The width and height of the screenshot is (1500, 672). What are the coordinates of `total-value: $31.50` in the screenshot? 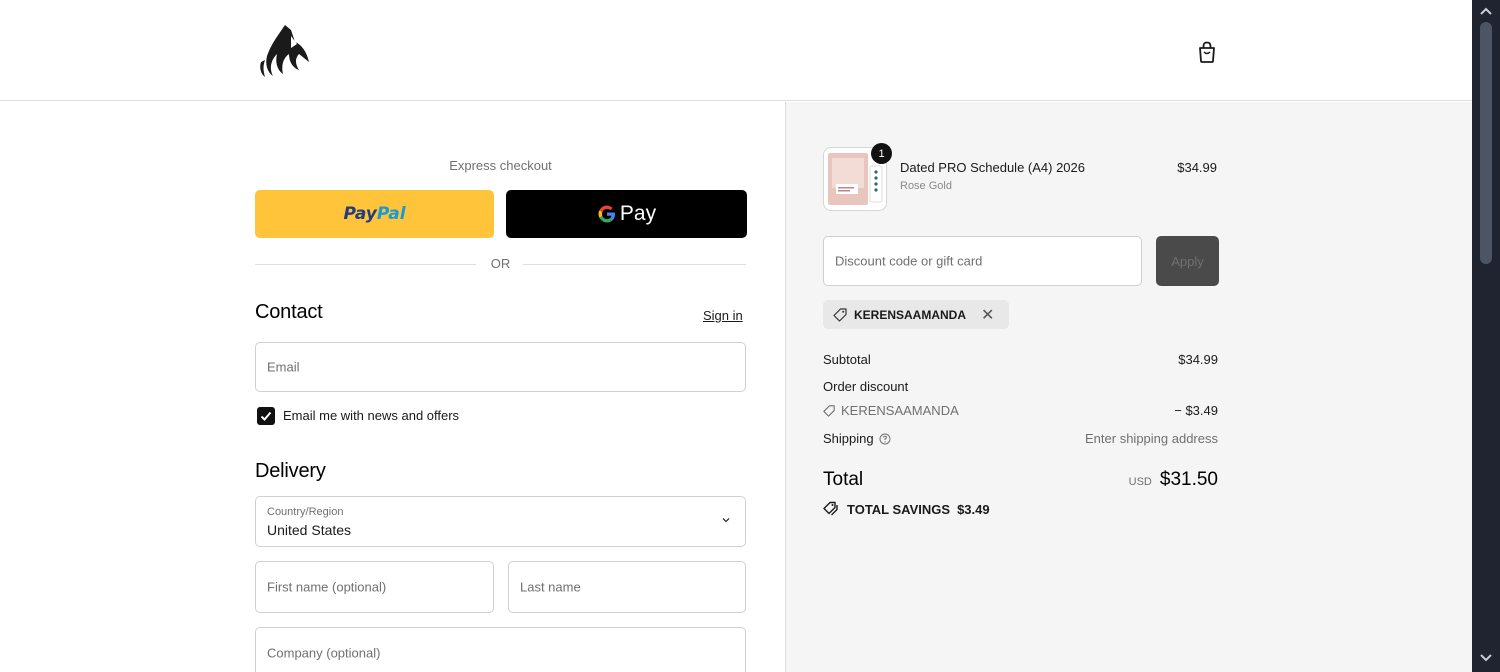 It's located at (1188, 479).